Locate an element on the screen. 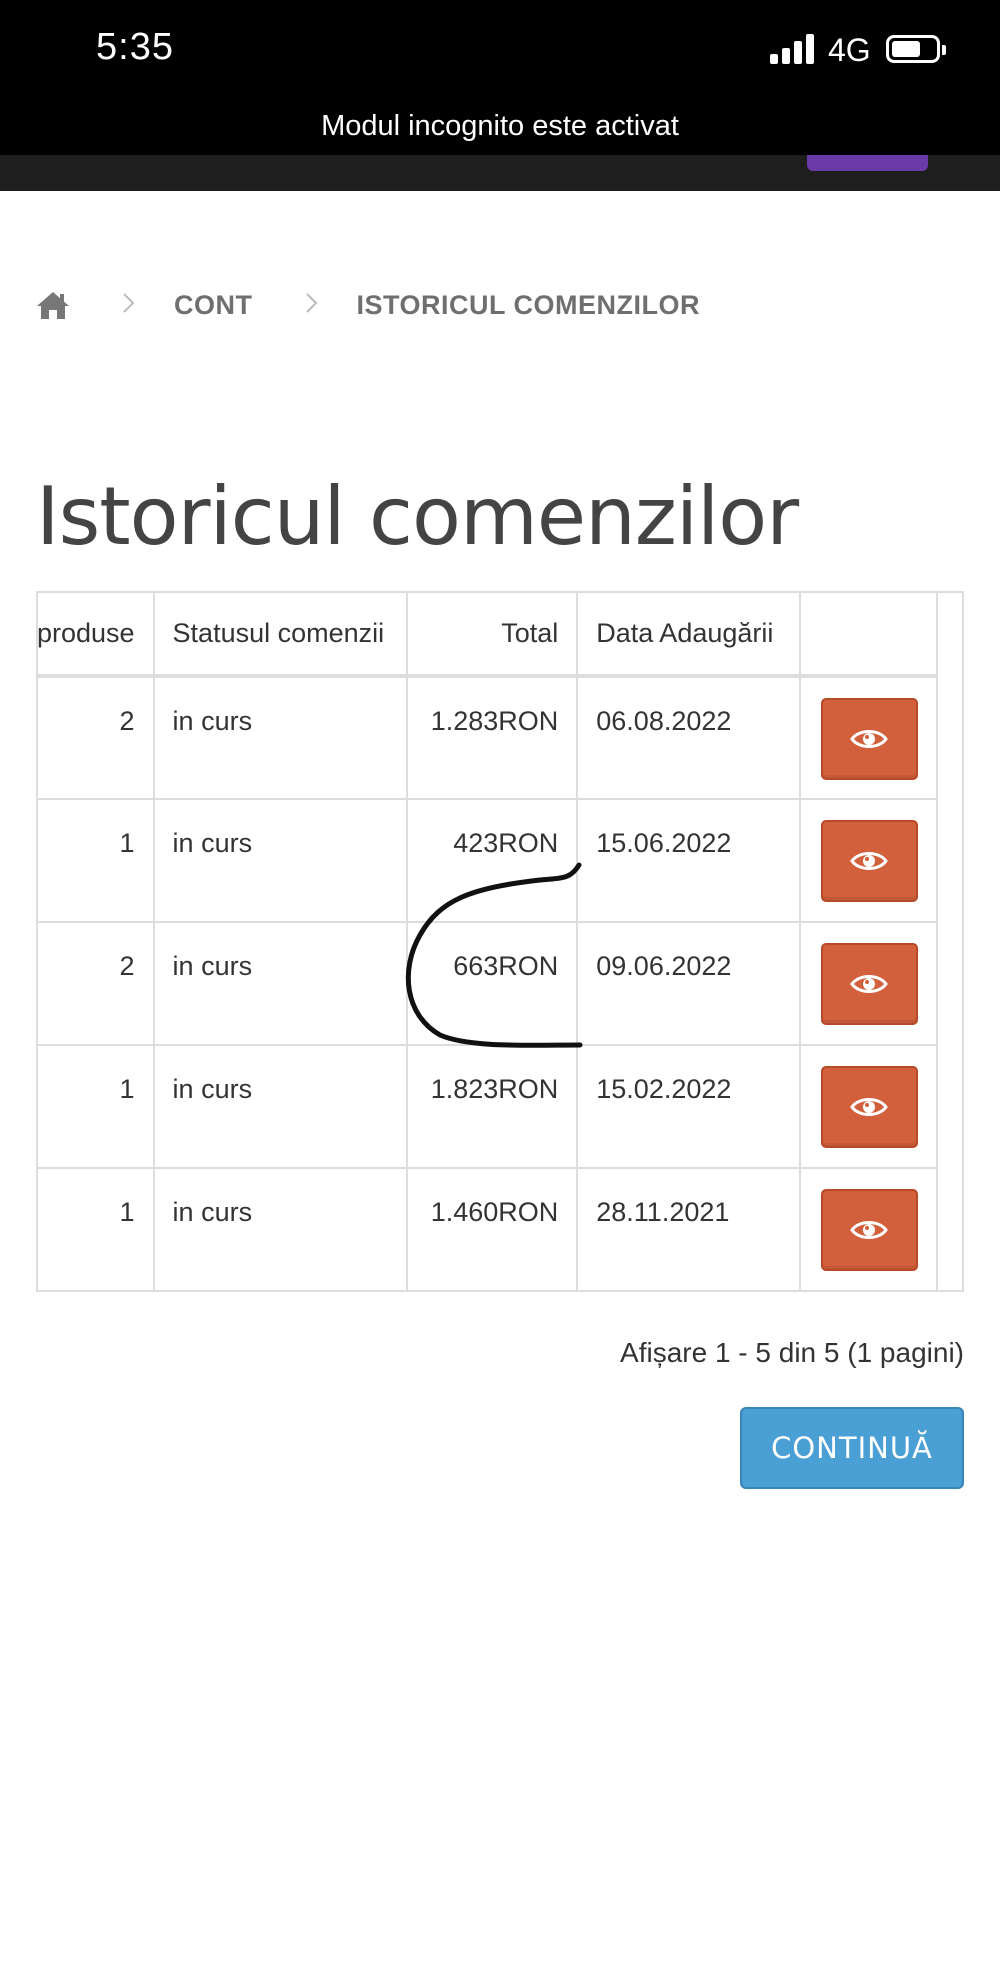 The height and width of the screenshot is (1977, 1000). cell-total: 1.460RON is located at coordinates (492, 1228).